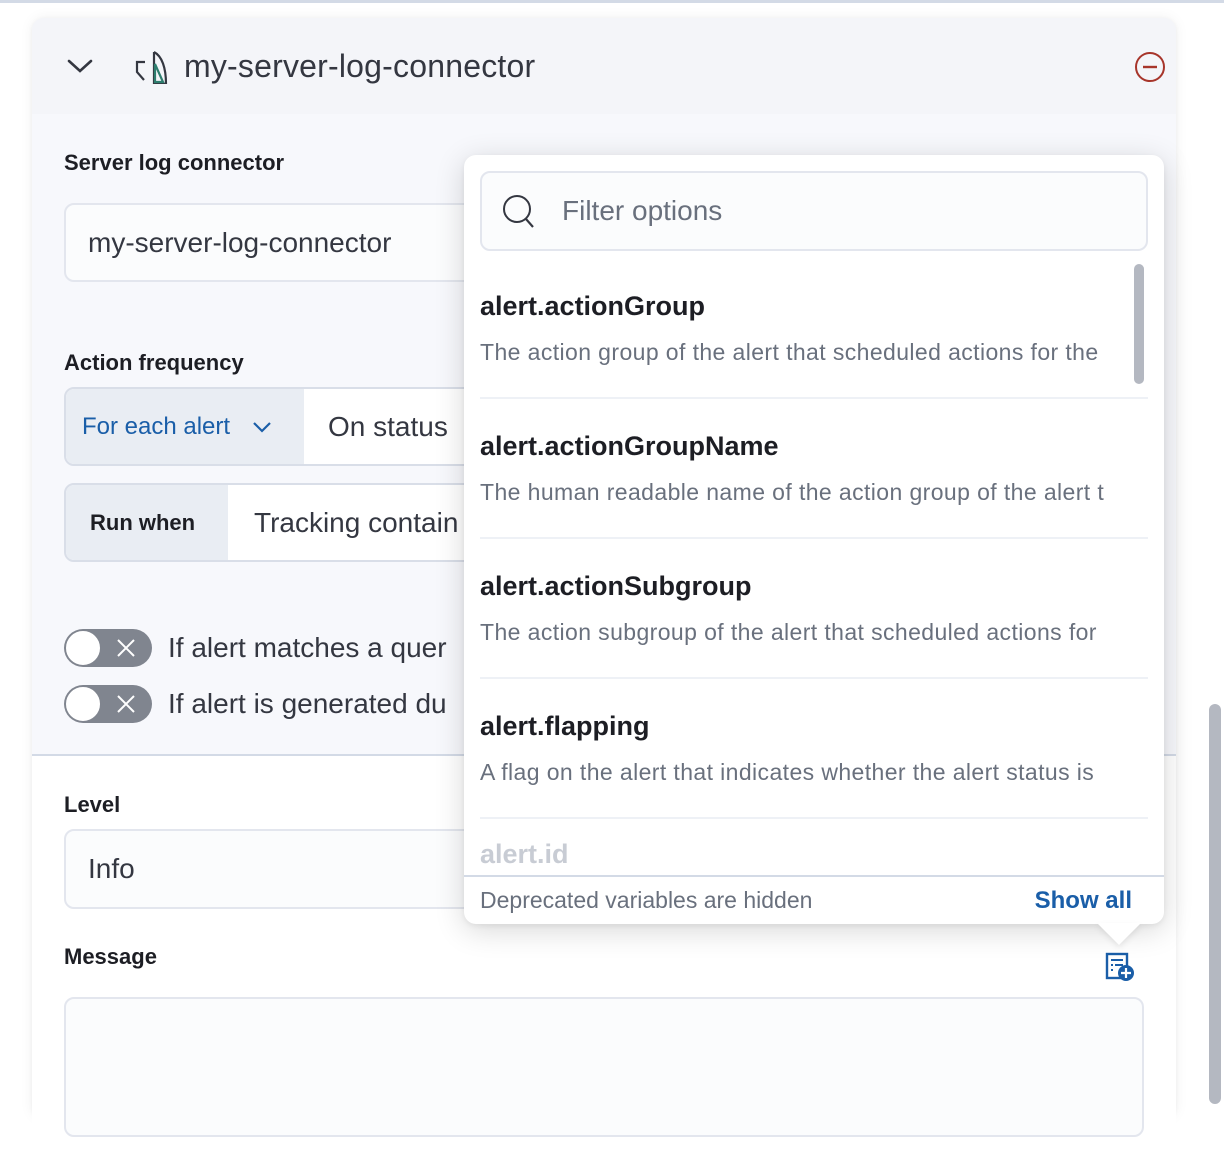 Image resolution: width=1224 pixels, height=1156 pixels. Describe the element at coordinates (845, 211) in the screenshot. I see `filter-options-input` at that location.